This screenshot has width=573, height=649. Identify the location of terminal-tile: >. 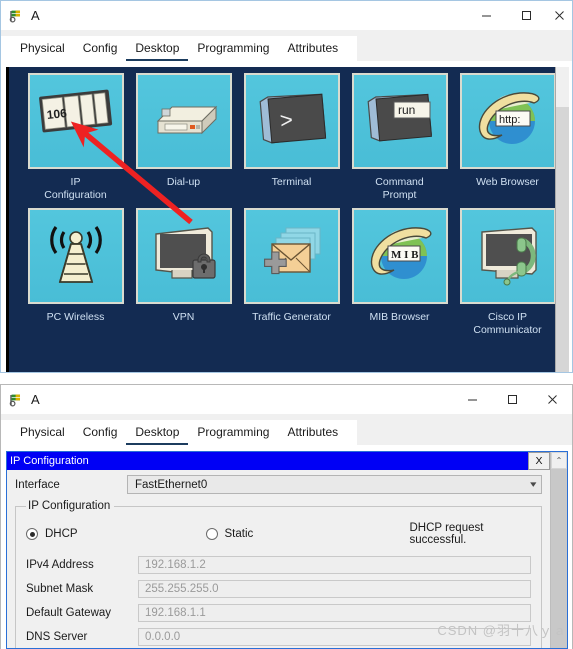
(291, 121).